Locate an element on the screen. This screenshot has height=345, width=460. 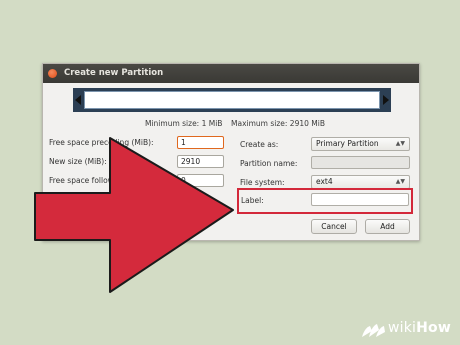
partition-size-bar is located at coordinates (232, 100).